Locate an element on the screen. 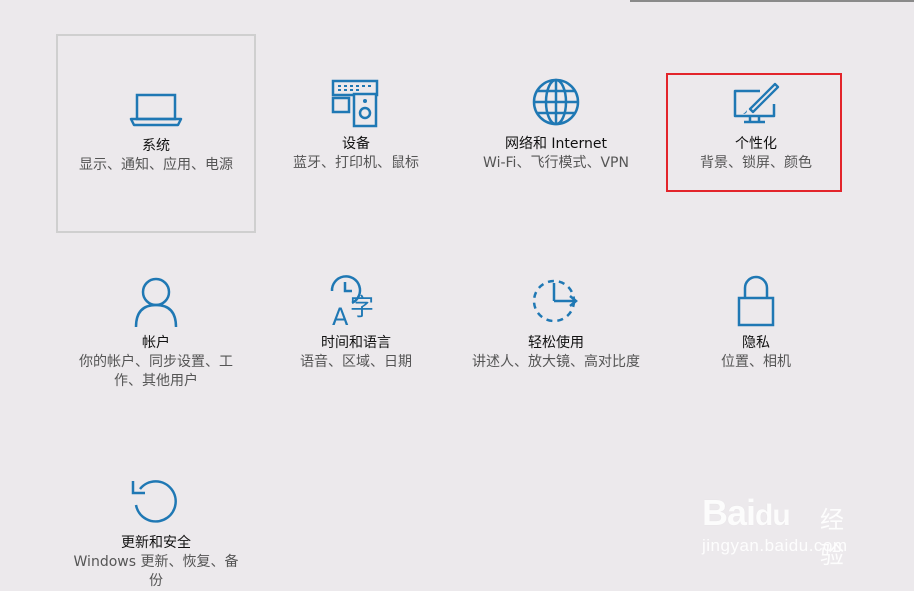 This screenshot has height=591, width=914. tile-update-security: 更新和安全 Windows 更新、恢复、备份 is located at coordinates (156, 511).